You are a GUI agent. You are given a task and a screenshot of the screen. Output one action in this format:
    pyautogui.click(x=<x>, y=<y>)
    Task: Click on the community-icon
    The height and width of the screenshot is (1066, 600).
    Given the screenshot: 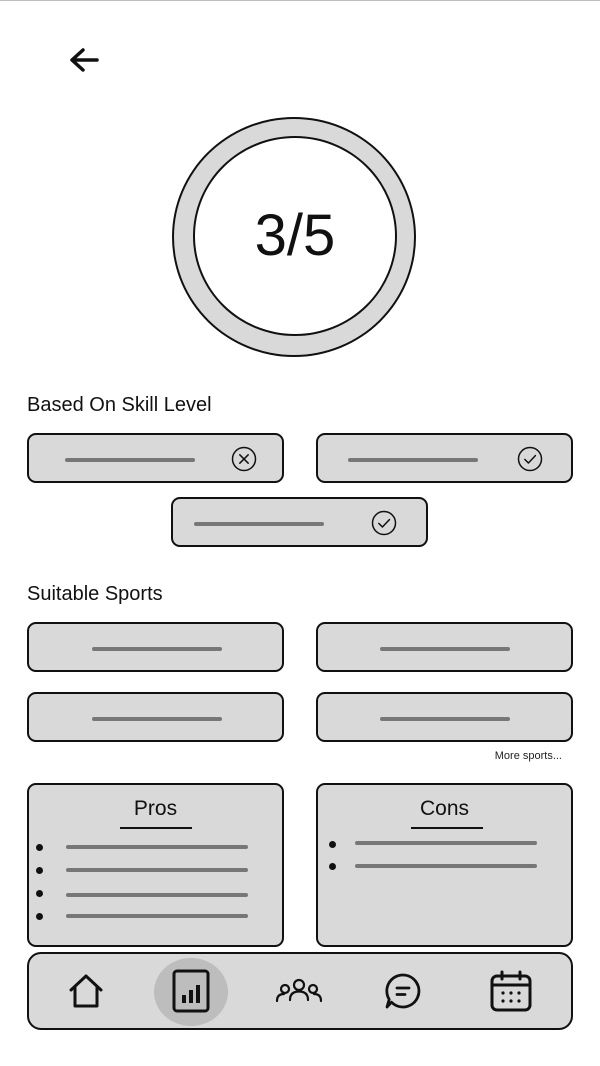 What is the action you would take?
    pyautogui.click(x=299, y=990)
    